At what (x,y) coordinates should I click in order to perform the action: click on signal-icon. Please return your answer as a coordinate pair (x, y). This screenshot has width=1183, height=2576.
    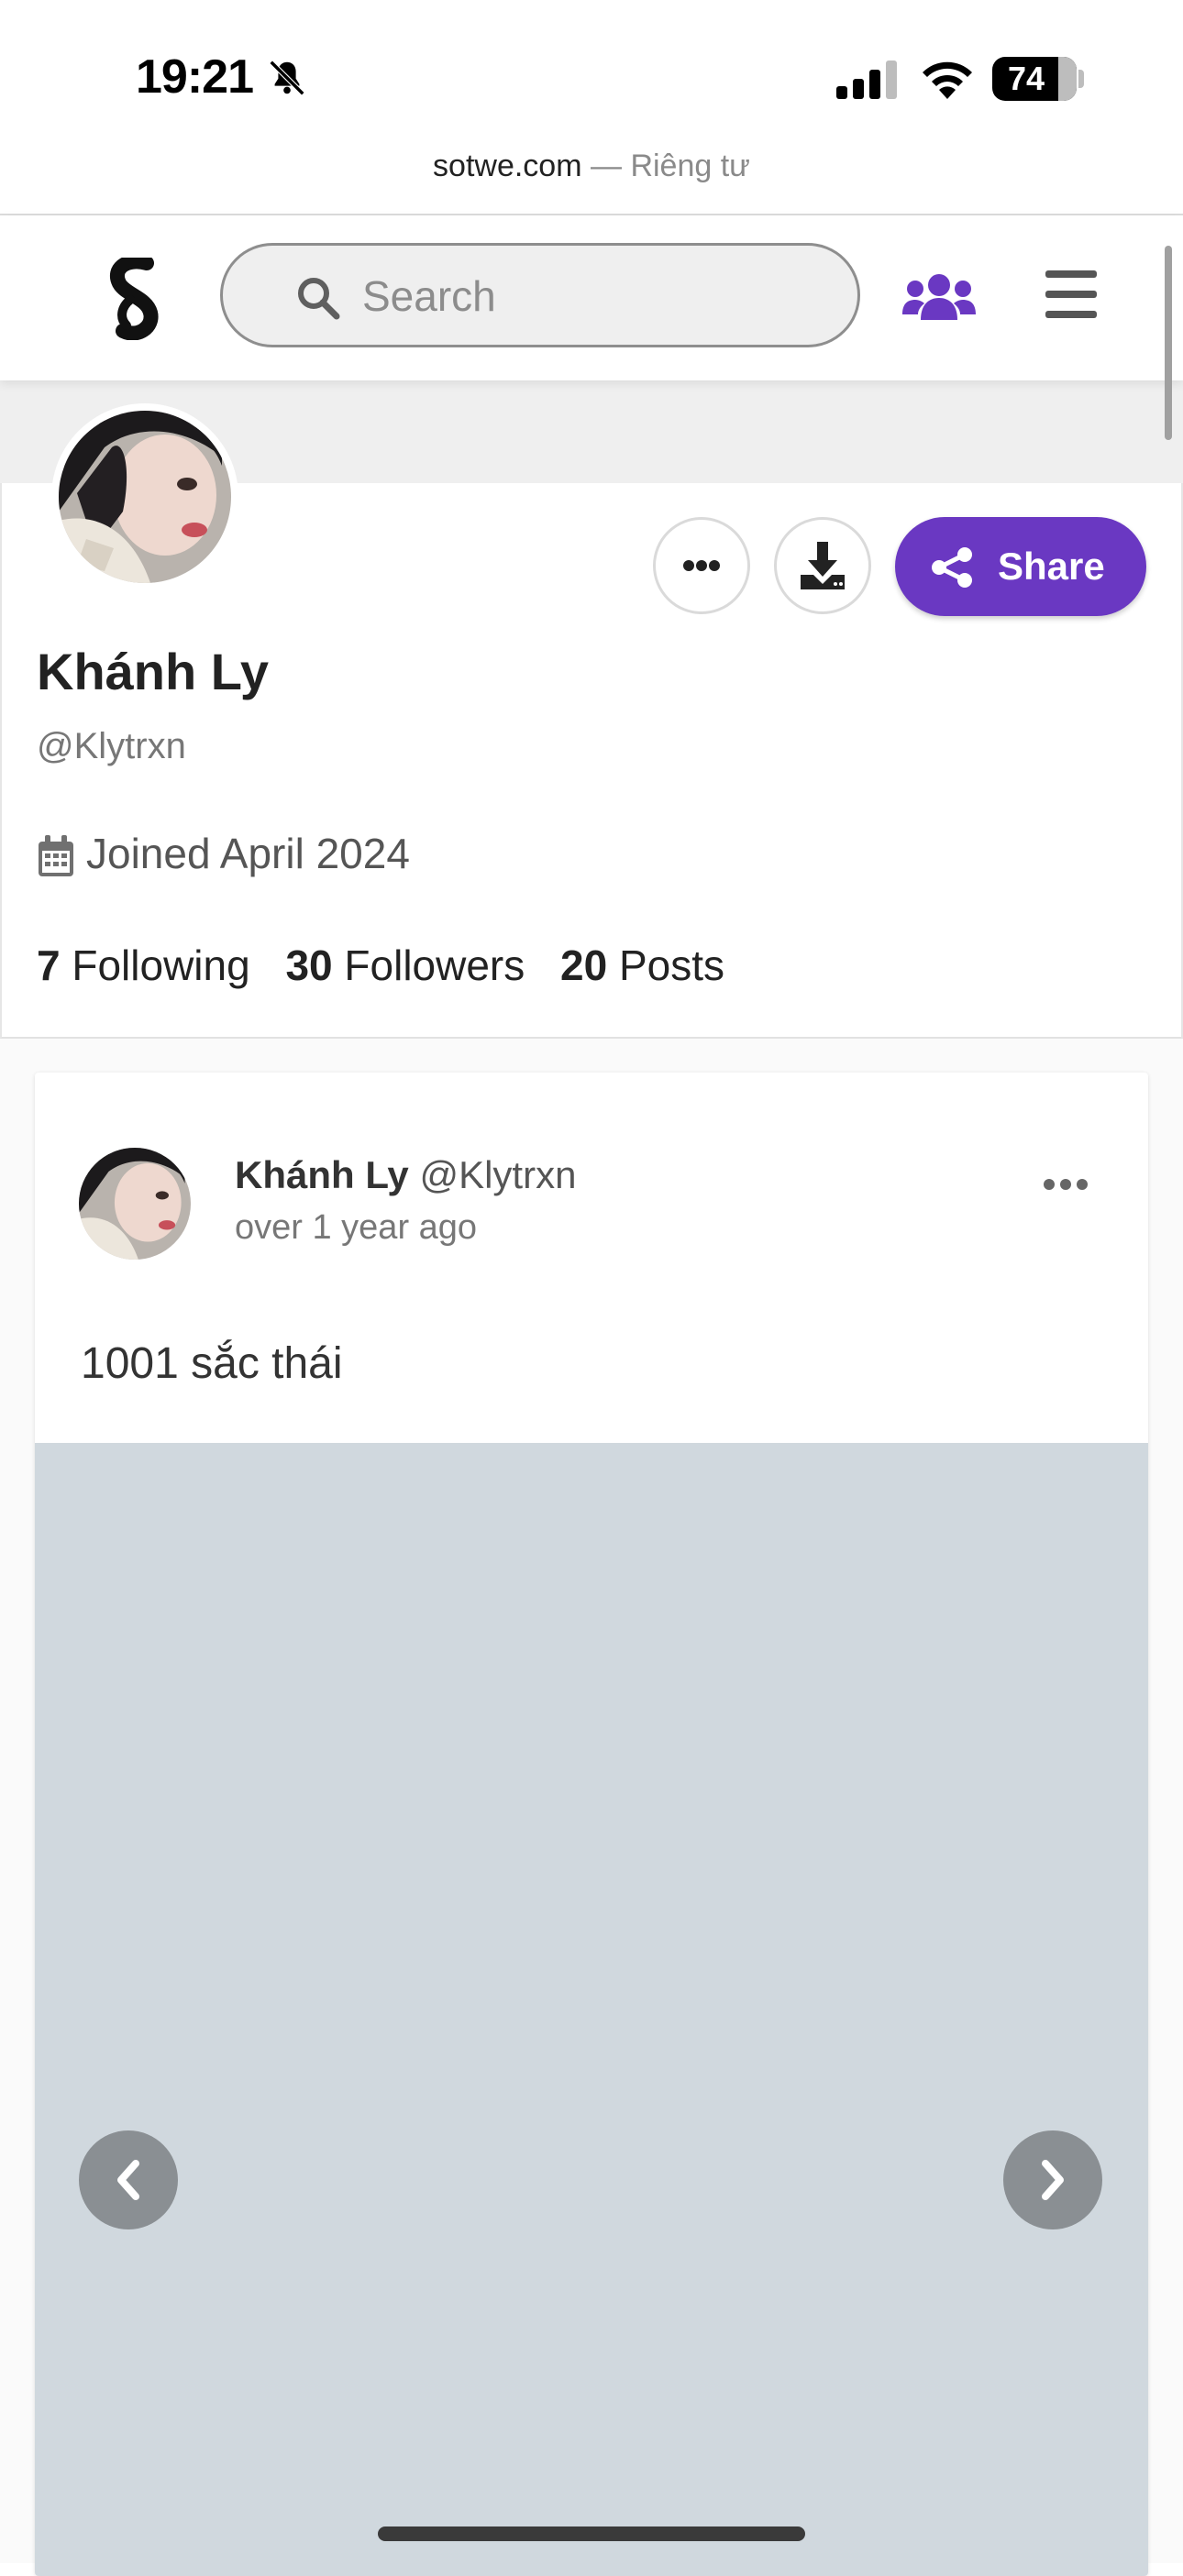
    Looking at the image, I should click on (866, 80).